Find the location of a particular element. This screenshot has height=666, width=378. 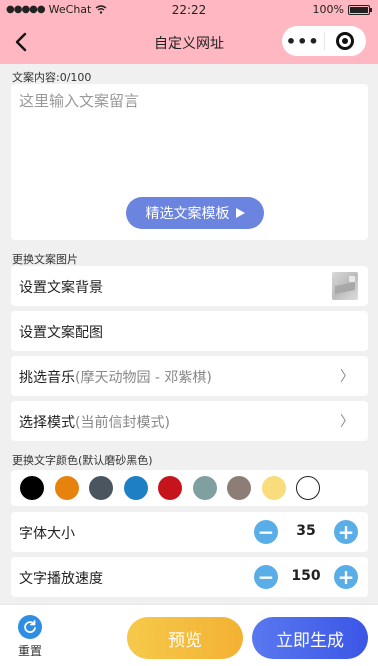

nav-bar: 自定义网址 ••• is located at coordinates (189, 42).